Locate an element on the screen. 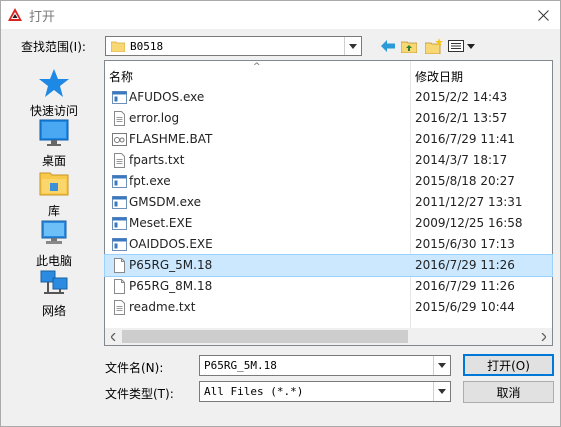 Image resolution: width=561 pixels, height=427 pixels. column-date-header: 修改日期 is located at coordinates (439, 76).